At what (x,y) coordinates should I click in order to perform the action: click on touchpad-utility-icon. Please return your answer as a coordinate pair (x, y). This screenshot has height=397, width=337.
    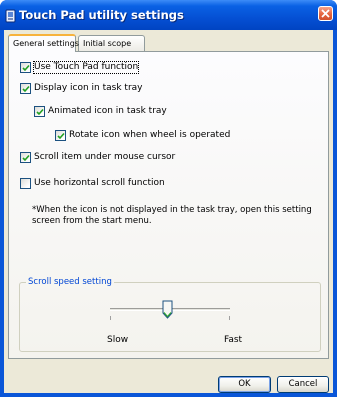
    Looking at the image, I should click on (11, 15).